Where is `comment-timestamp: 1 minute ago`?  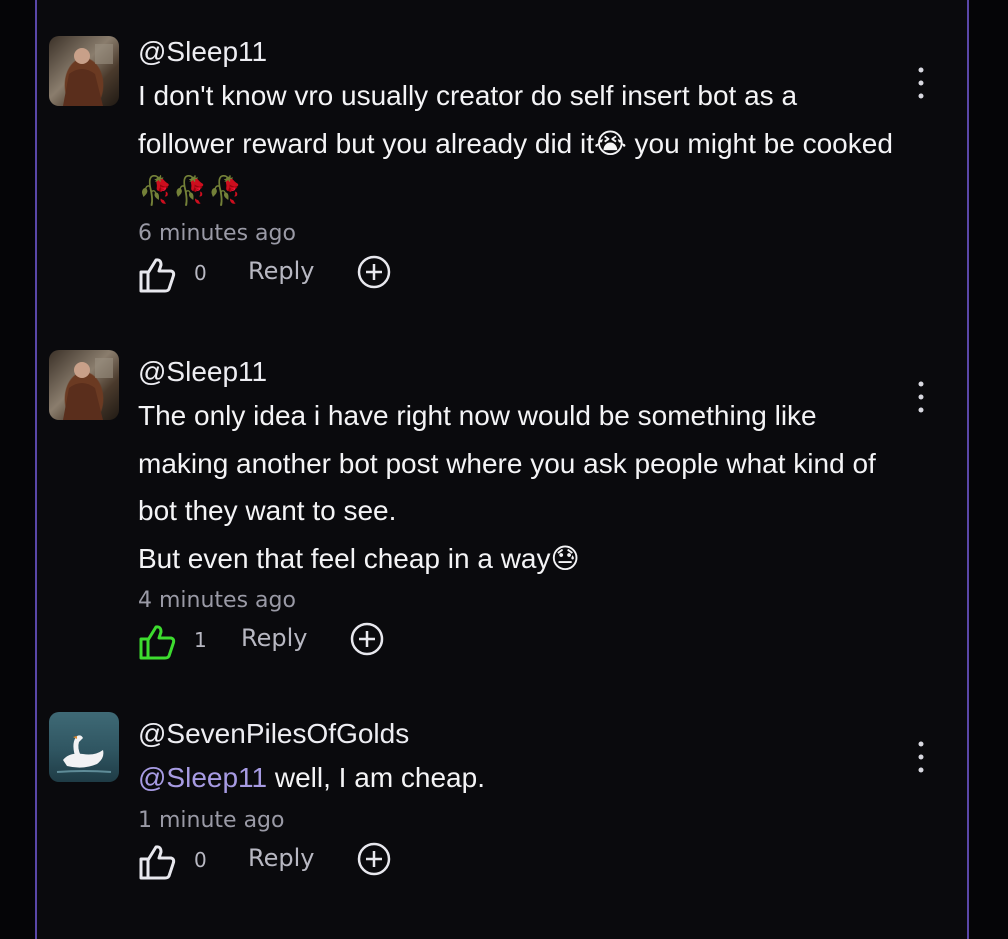 comment-timestamp: 1 minute ago is located at coordinates (211, 820).